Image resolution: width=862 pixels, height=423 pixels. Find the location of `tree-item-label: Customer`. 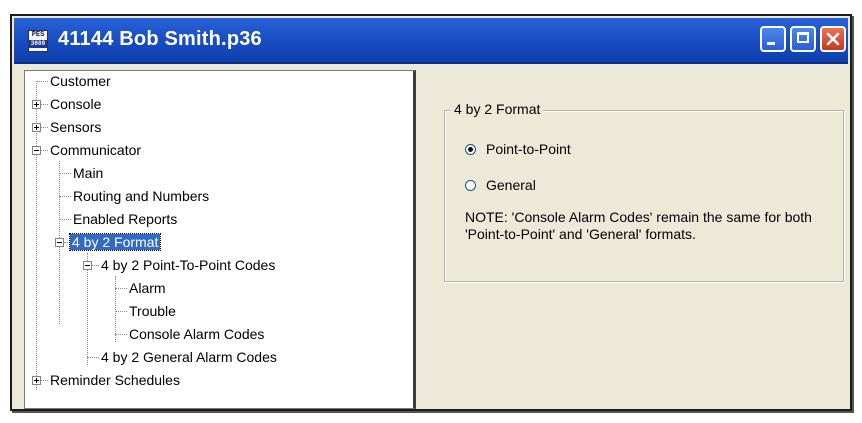

tree-item-label: Customer is located at coordinates (80, 81).